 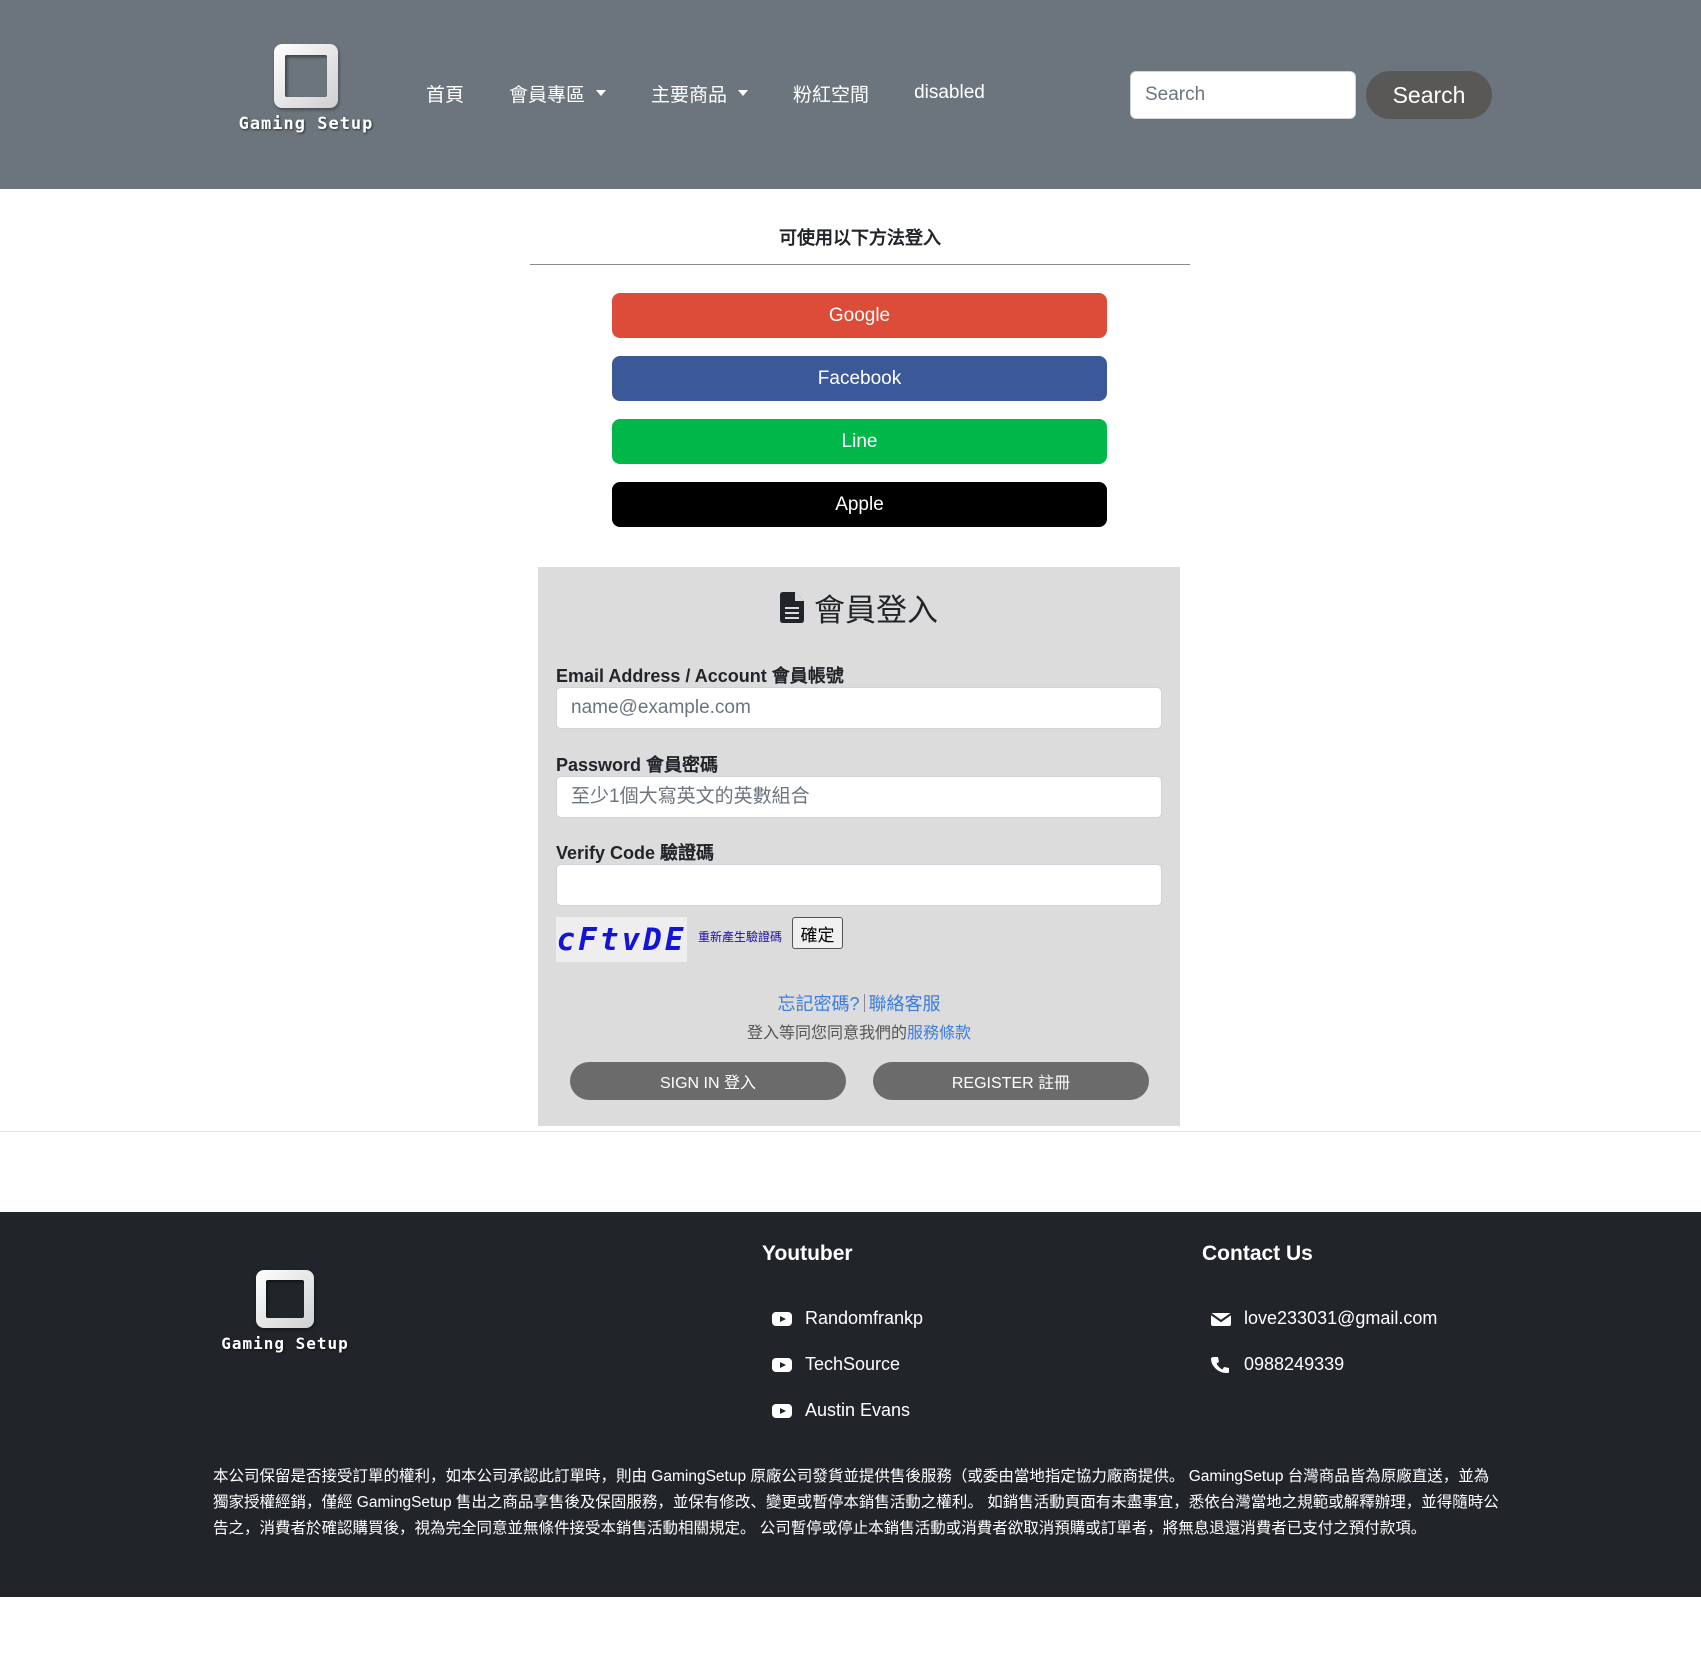 I want to click on contact-phone: 0988249339, so click(x=1277, y=1364).